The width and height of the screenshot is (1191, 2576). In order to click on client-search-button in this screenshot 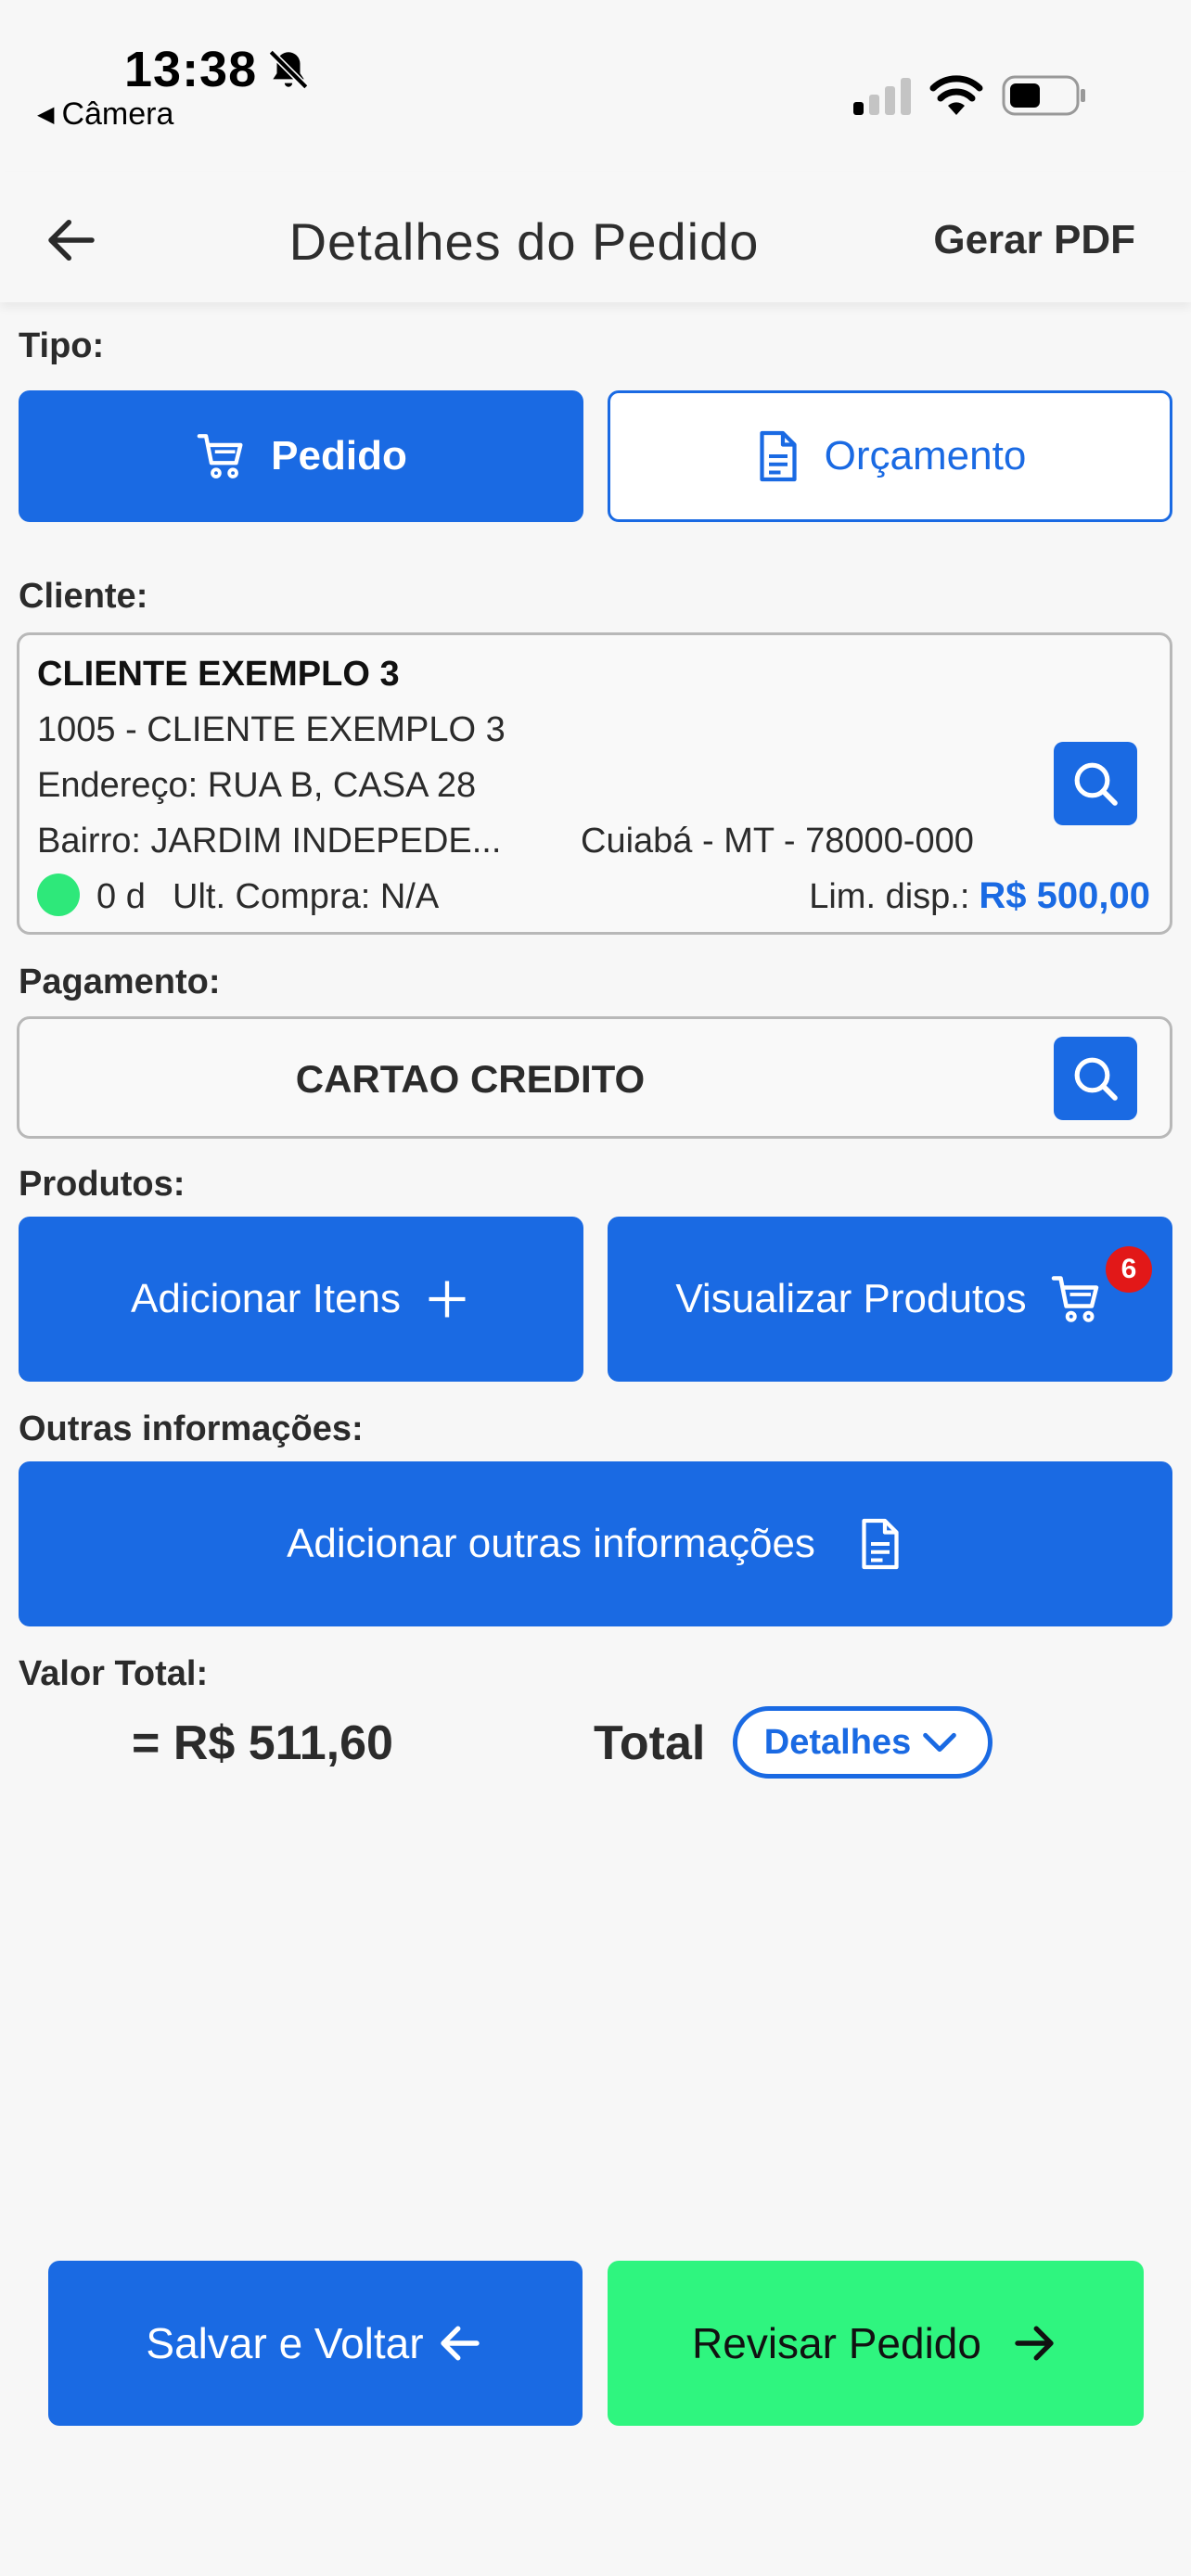, I will do `click(1095, 783)`.